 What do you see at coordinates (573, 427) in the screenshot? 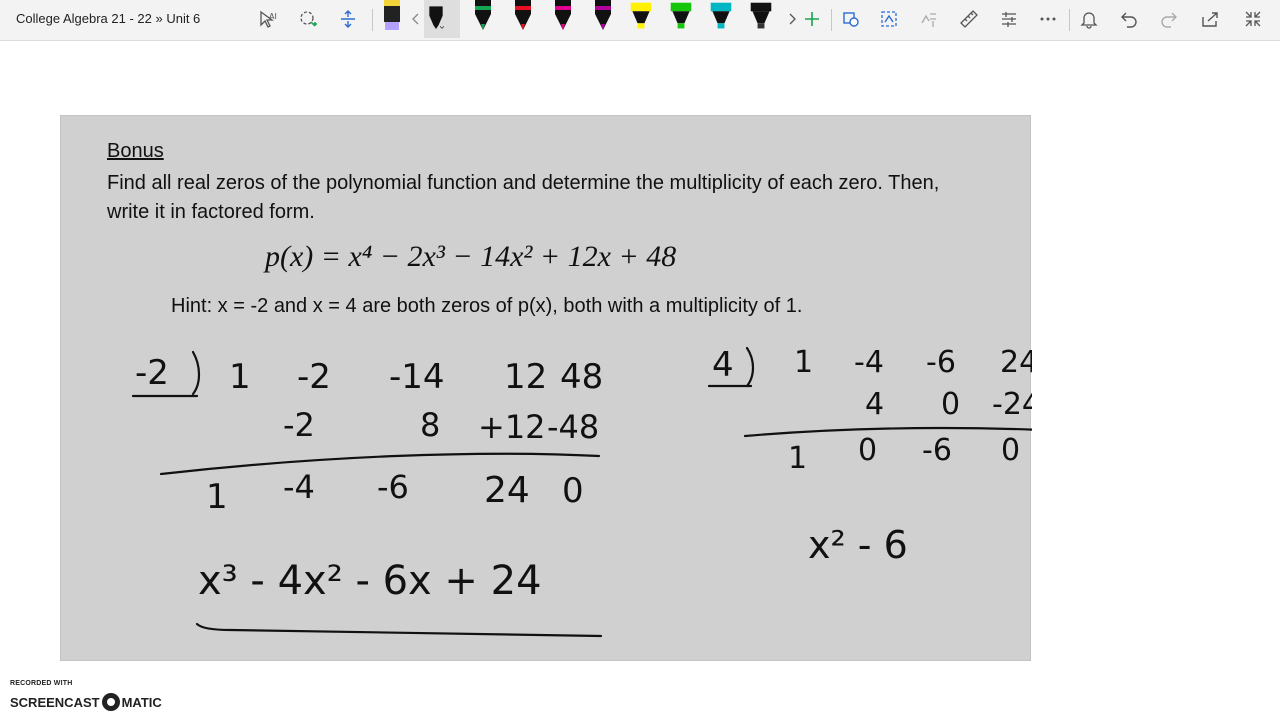
I see `division1-product-3: -48` at bounding box center [573, 427].